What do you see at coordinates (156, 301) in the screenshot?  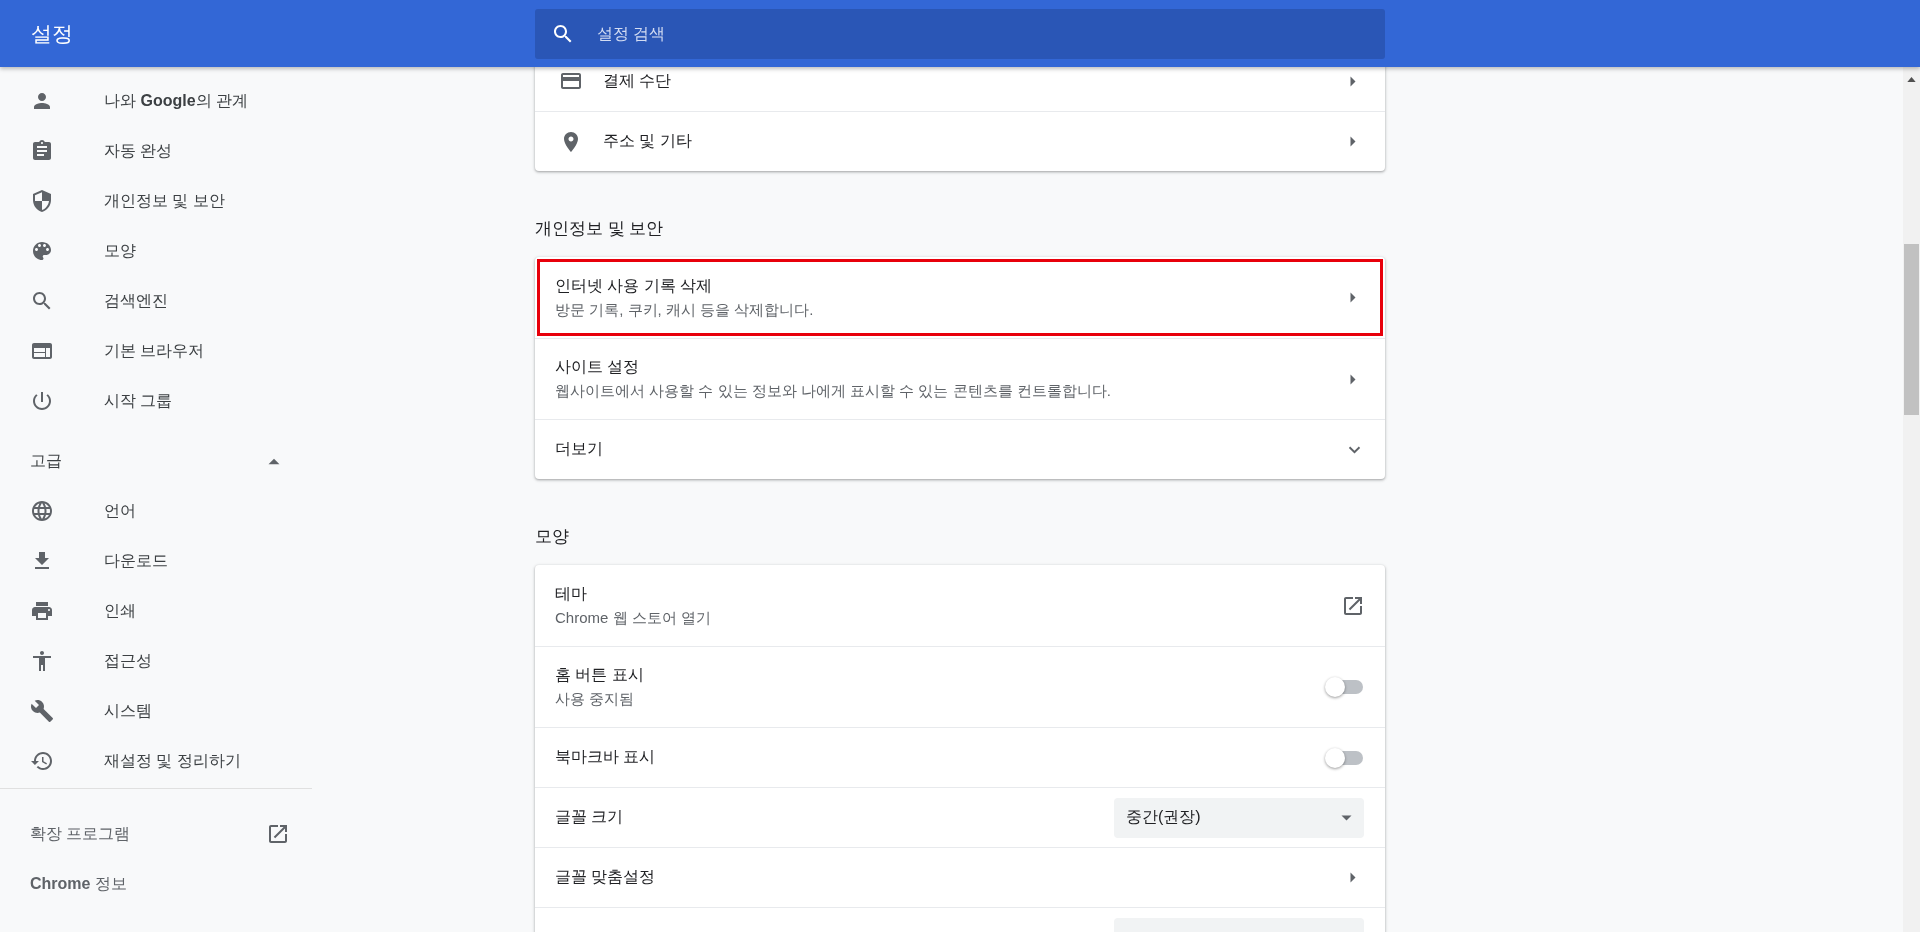 I see `sidebar-item: 검색엔진` at bounding box center [156, 301].